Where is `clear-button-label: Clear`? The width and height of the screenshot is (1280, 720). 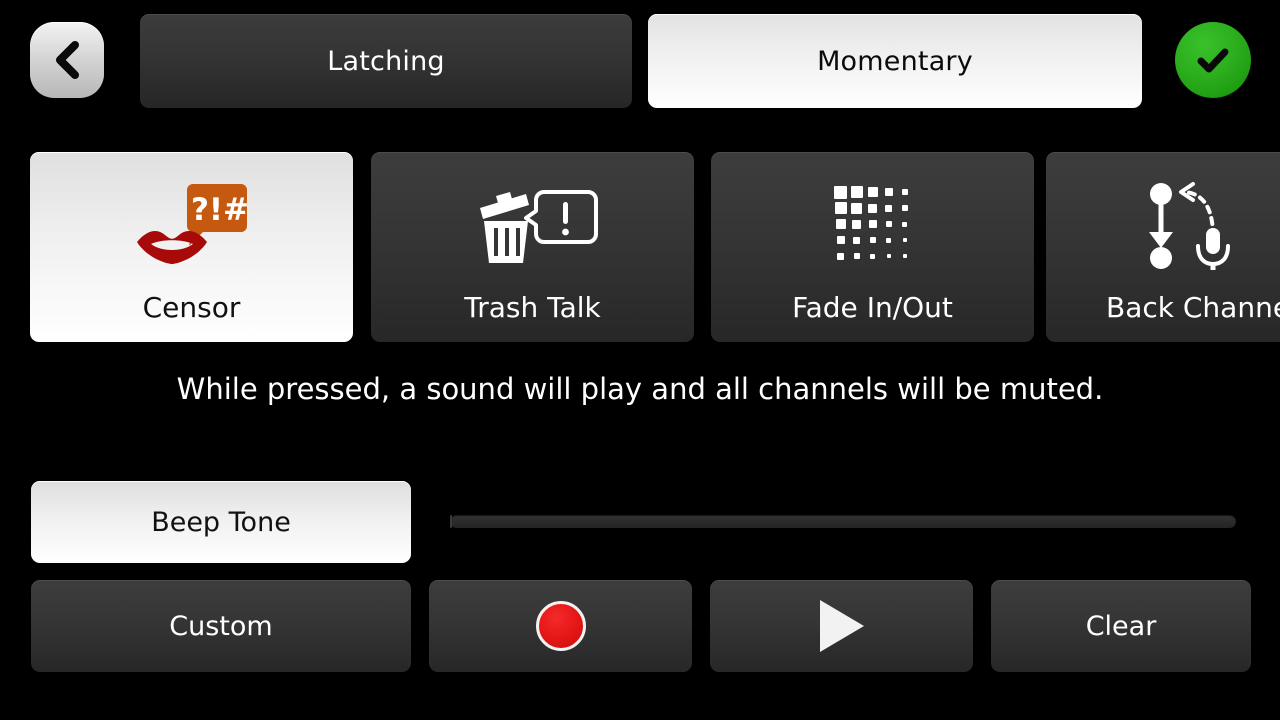 clear-button-label: Clear is located at coordinates (1121, 626).